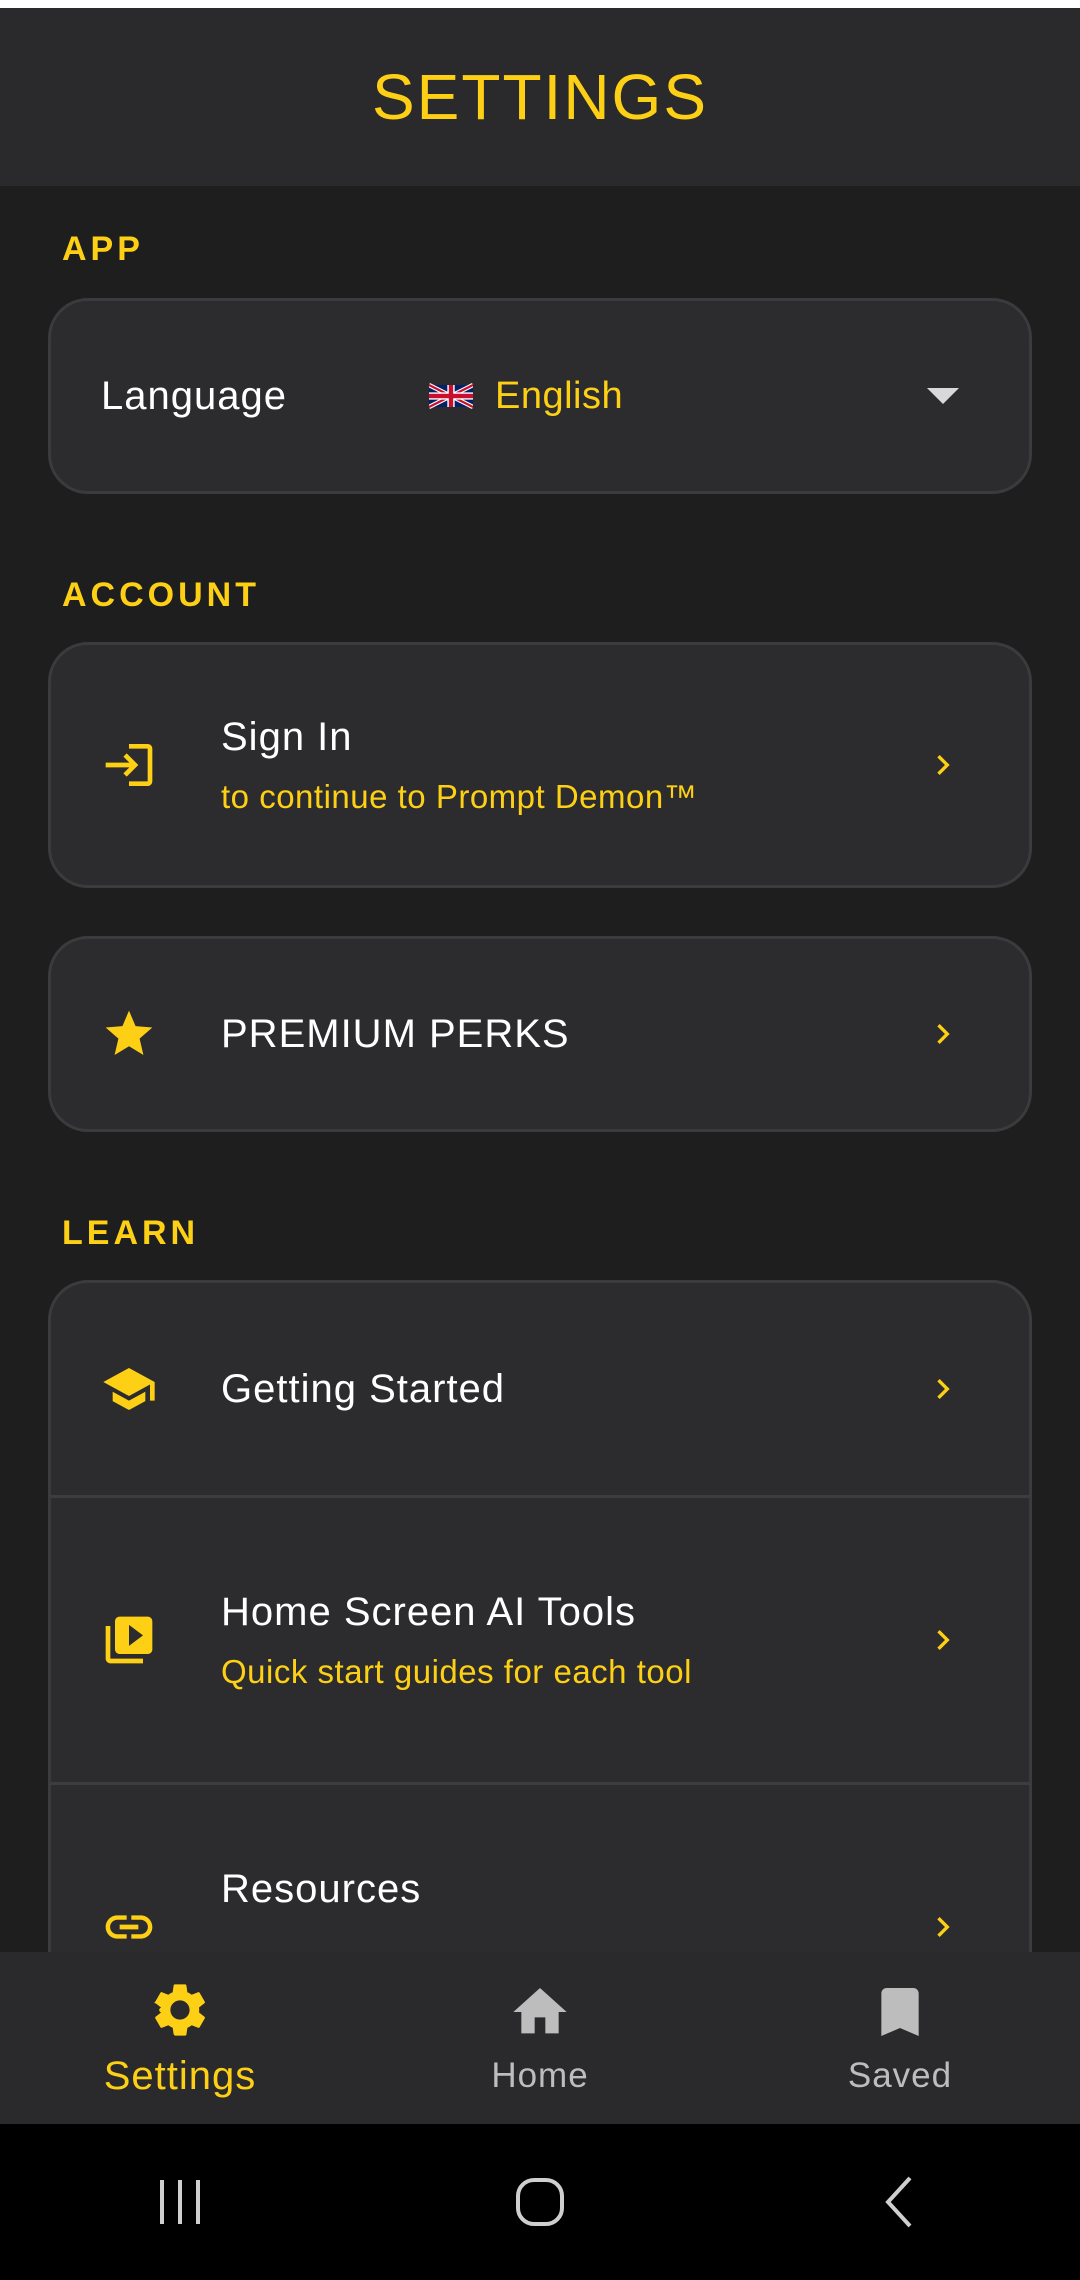  I want to click on section-label-account: ACCOUNT, so click(161, 595).